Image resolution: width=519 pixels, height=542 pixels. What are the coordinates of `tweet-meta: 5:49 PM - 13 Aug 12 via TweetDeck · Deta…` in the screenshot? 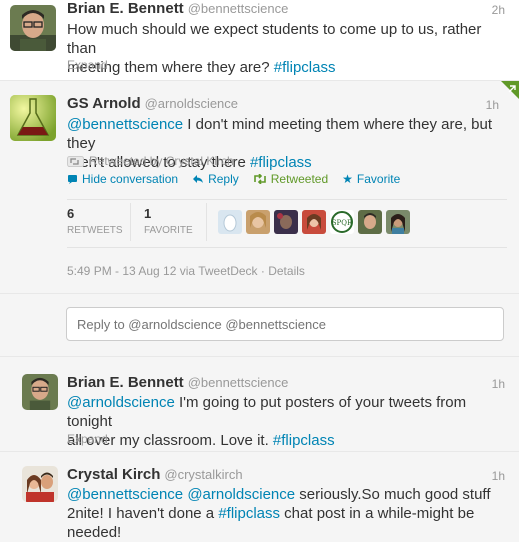 It's located at (186, 271).